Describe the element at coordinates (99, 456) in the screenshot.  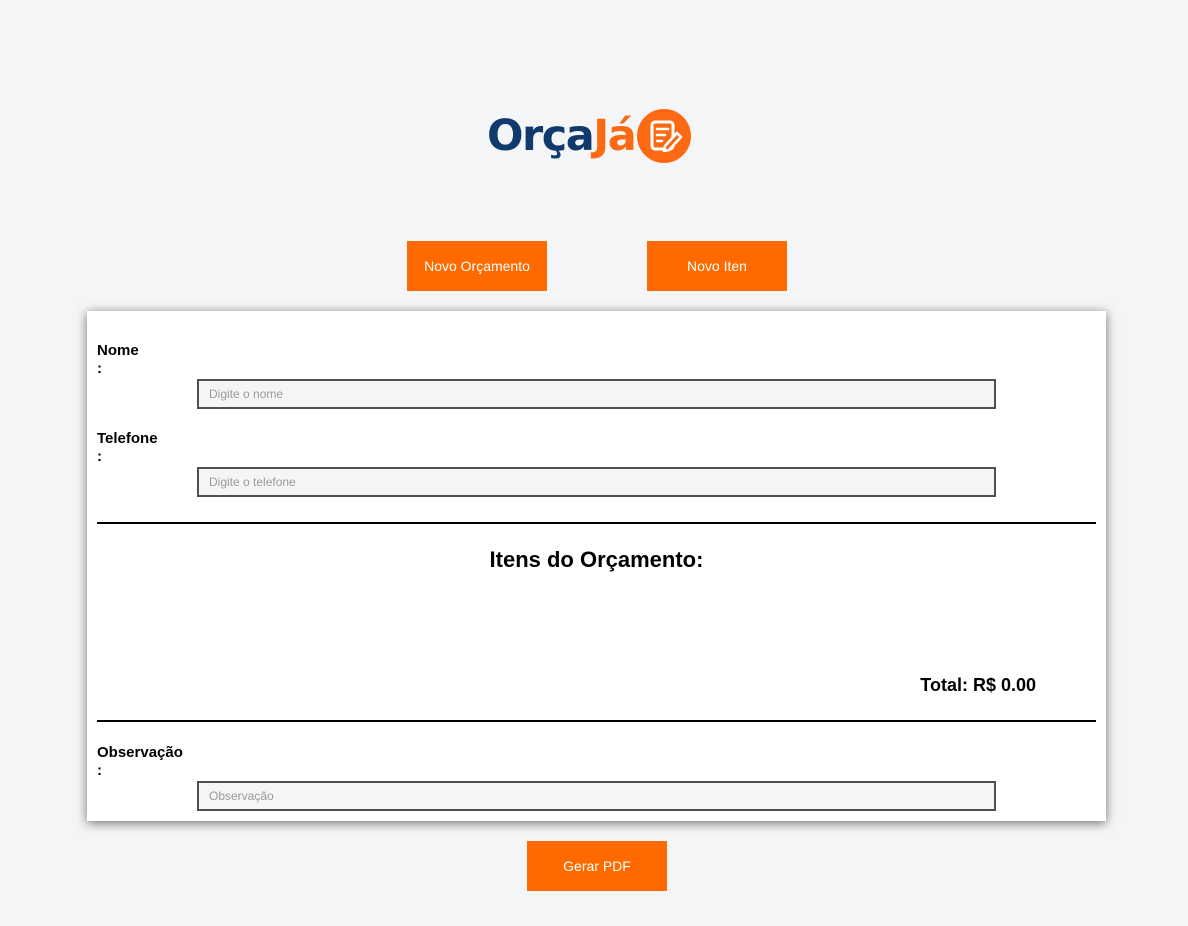
I see `telefone-label-colon: :` at that location.